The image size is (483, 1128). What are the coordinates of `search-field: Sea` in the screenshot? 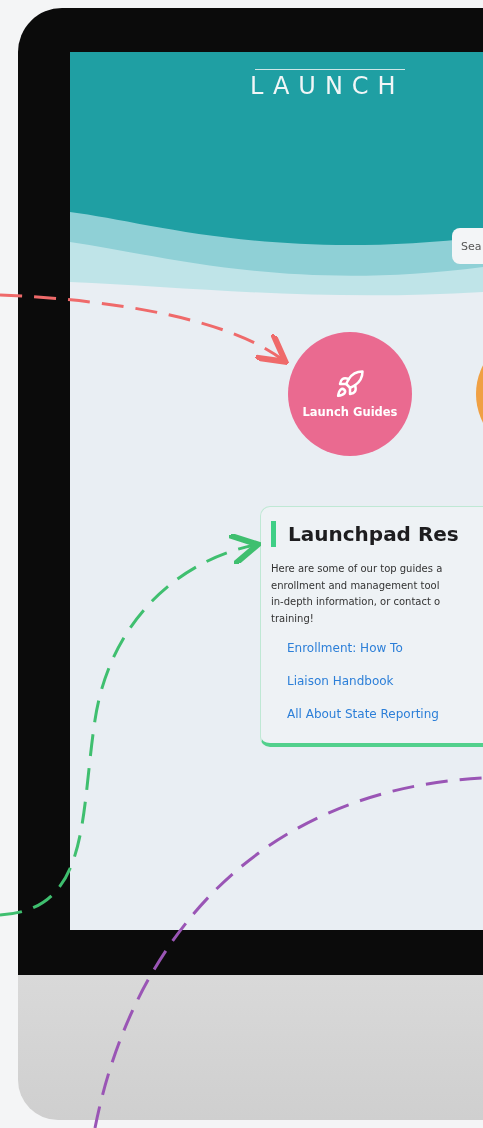 It's located at (467, 246).